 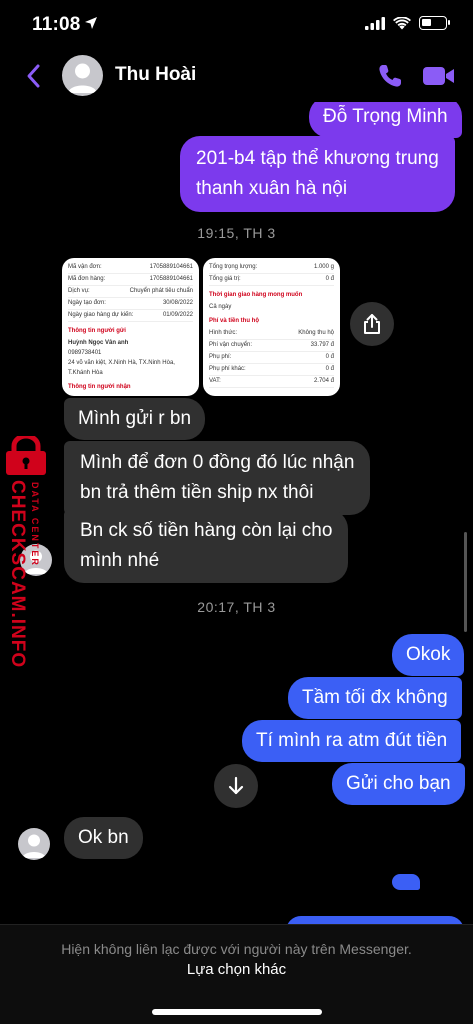 I want to click on message-text-line: Mình để đơn 0 đồng đó lúc nhận, so click(x=217, y=462).